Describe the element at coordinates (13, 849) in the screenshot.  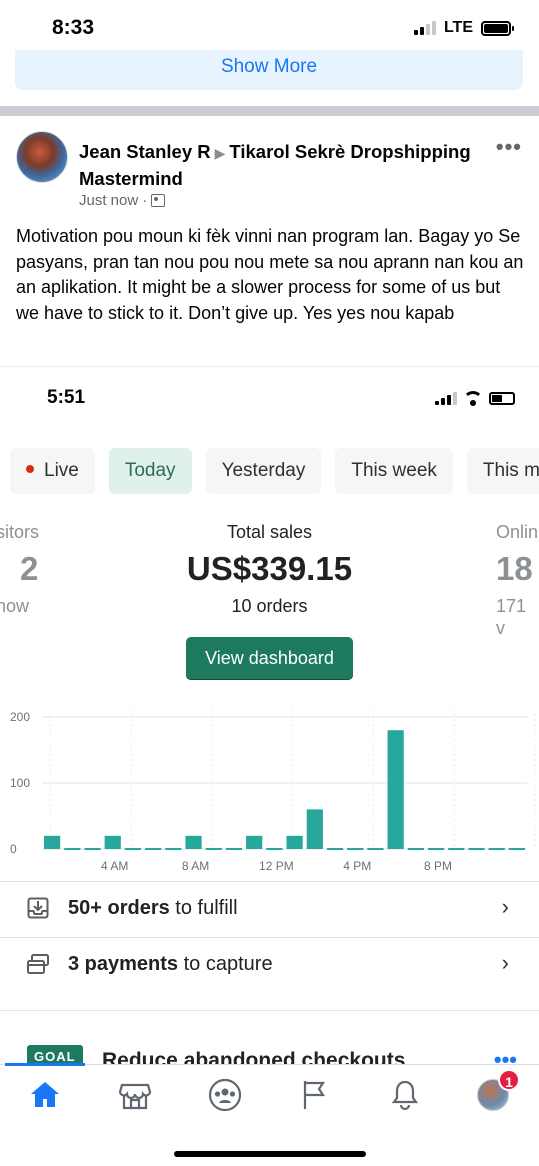
I see `y-tick-label: 0` at that location.